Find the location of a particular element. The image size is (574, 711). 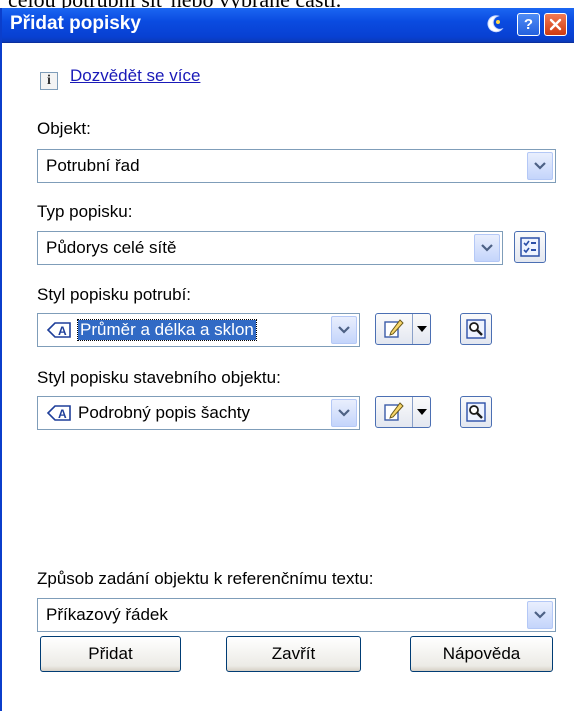

pipe-style-label: Styl popisku potrubí: is located at coordinates (114, 294).